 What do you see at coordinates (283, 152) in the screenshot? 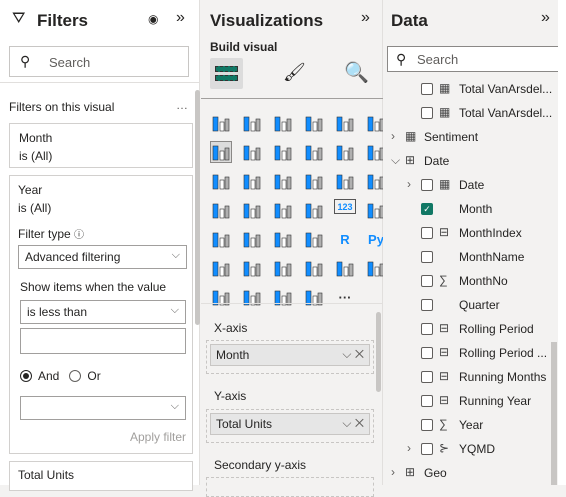
I see `stacked-area-icon` at bounding box center [283, 152].